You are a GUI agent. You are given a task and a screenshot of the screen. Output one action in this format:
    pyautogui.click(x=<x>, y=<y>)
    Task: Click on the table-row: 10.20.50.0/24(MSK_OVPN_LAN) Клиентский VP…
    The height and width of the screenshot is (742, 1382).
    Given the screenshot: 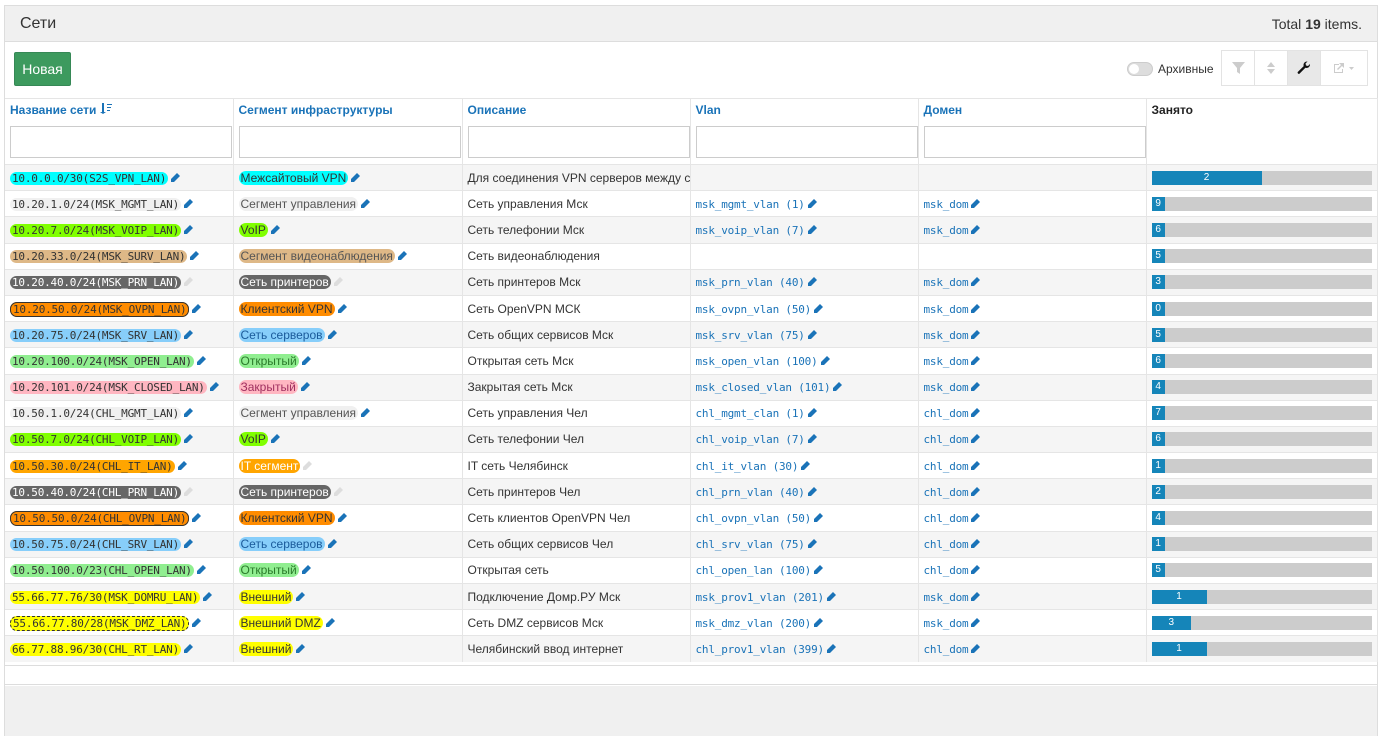 What is the action you would take?
    pyautogui.click(x=691, y=308)
    